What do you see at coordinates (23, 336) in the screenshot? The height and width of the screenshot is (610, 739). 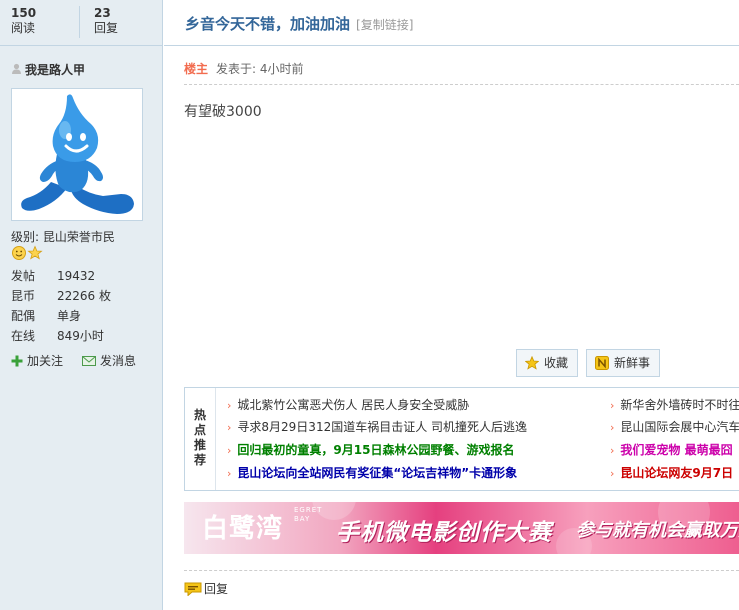 I see `author-online-key: 在线` at bounding box center [23, 336].